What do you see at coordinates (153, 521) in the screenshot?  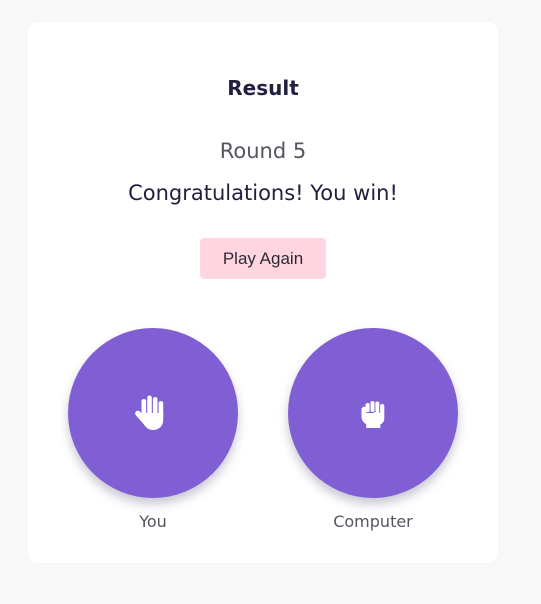 I see `player-you-label: You` at bounding box center [153, 521].